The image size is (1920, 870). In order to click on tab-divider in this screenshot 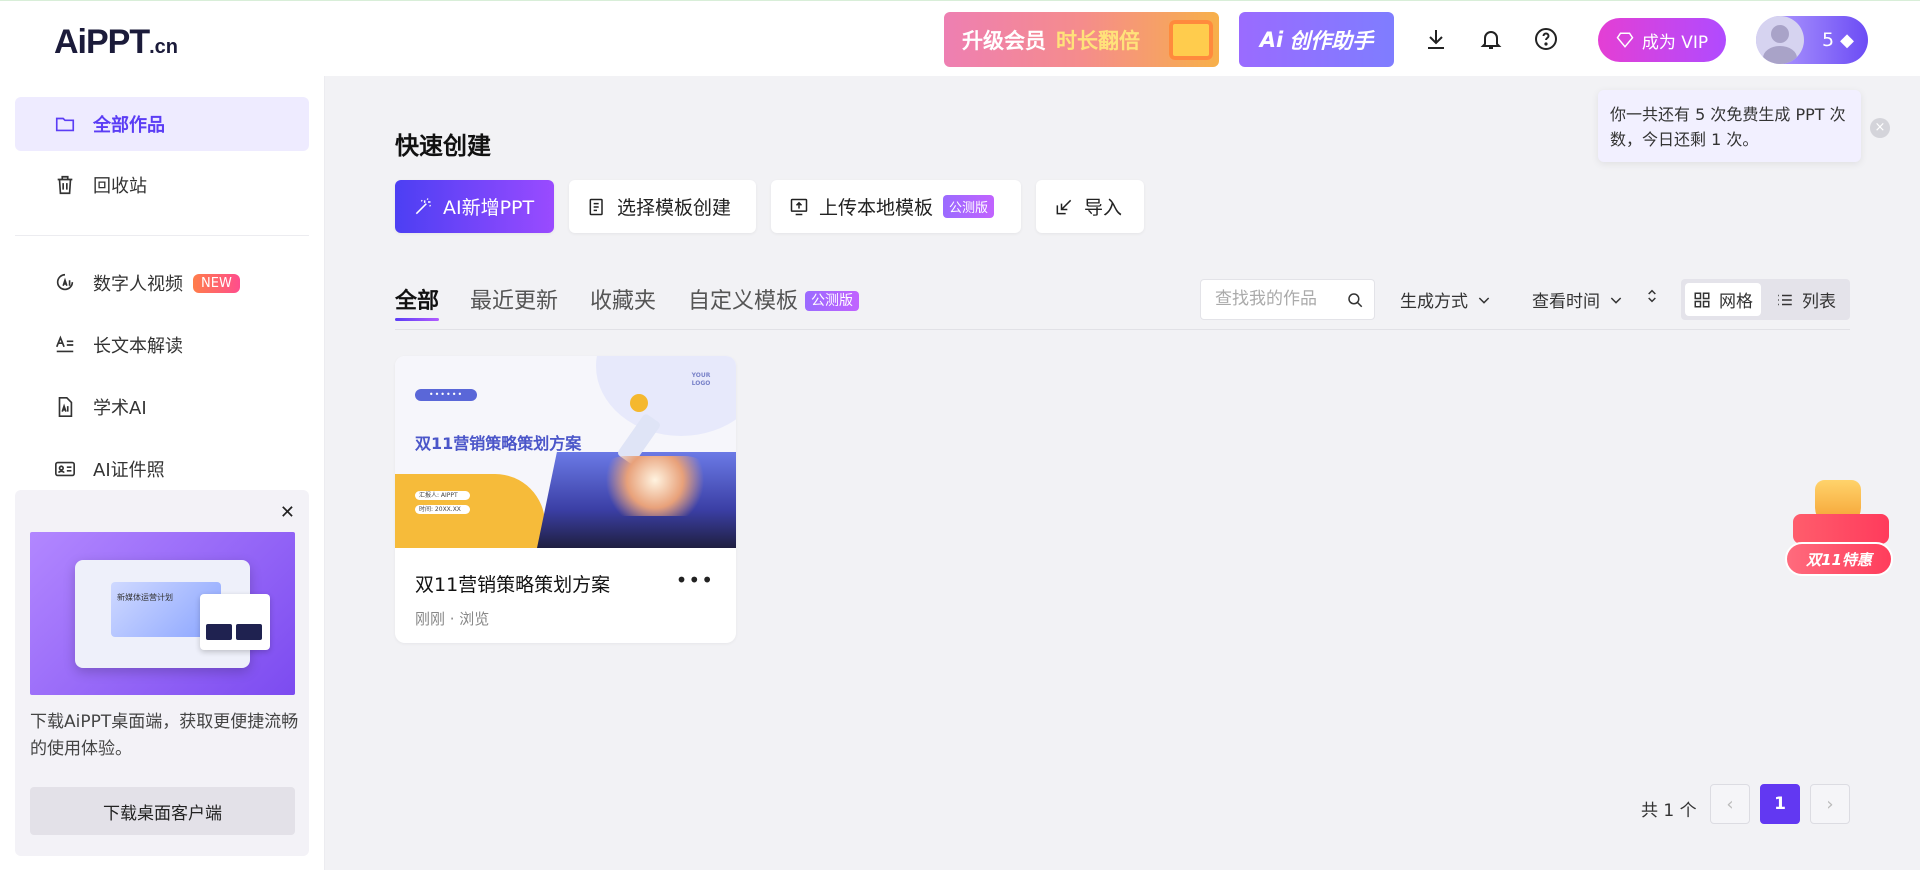, I will do `click(1122, 329)`.